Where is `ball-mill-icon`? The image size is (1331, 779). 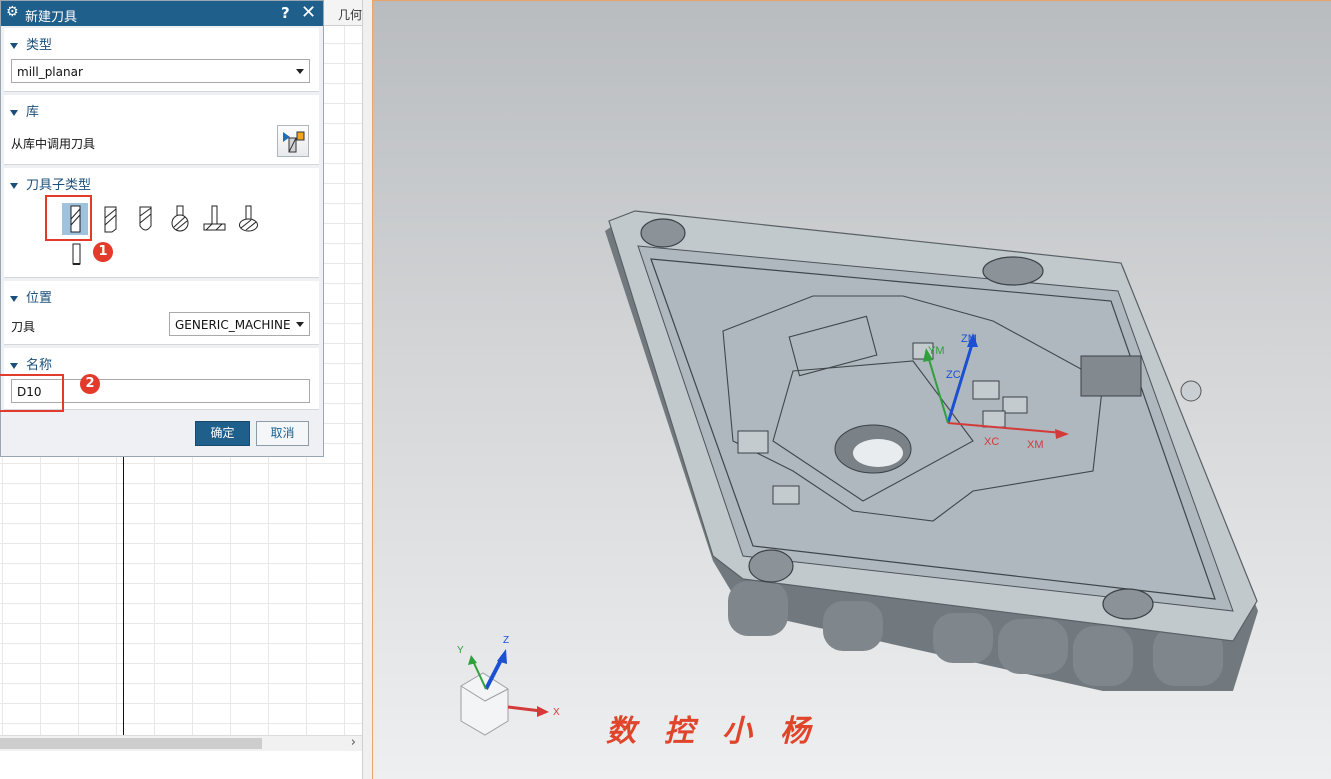
ball-mill-icon is located at coordinates (145, 219).